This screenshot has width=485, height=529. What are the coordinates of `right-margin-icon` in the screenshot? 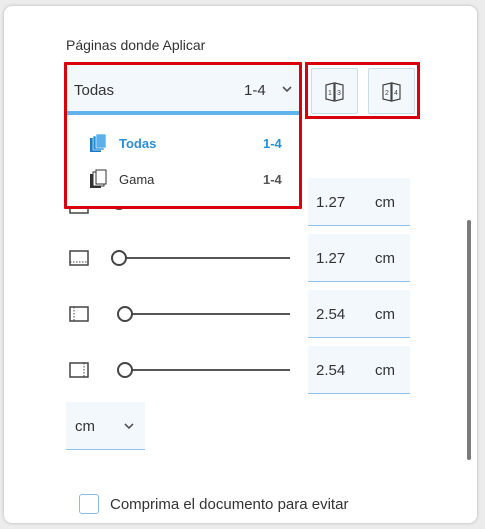 It's located at (79, 370).